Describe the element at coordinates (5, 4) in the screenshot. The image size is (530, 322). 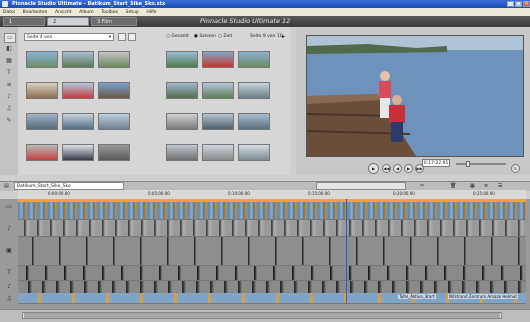
I see `app-icon` at that location.